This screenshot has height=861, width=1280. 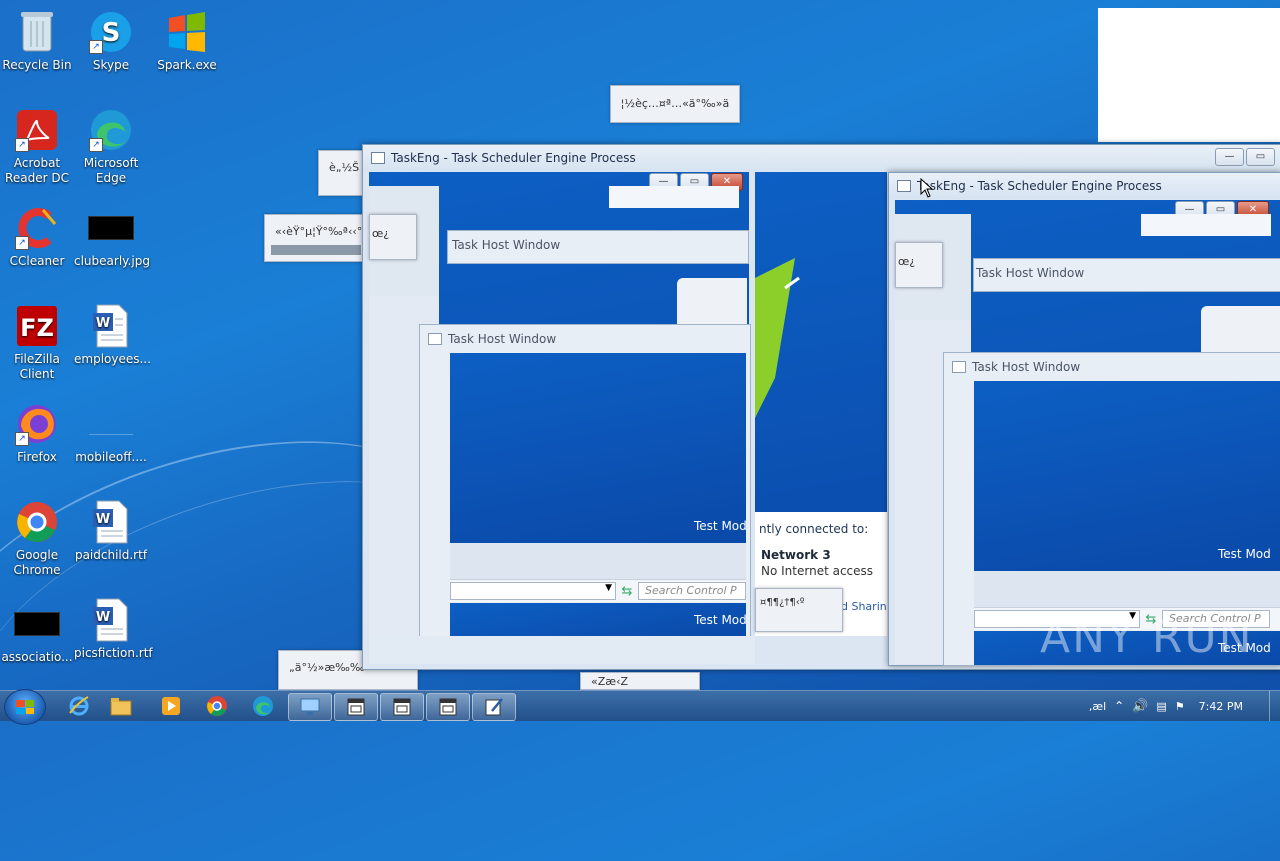 What do you see at coordinates (171, 706) in the screenshot?
I see `taskbar-media-player` at bounding box center [171, 706].